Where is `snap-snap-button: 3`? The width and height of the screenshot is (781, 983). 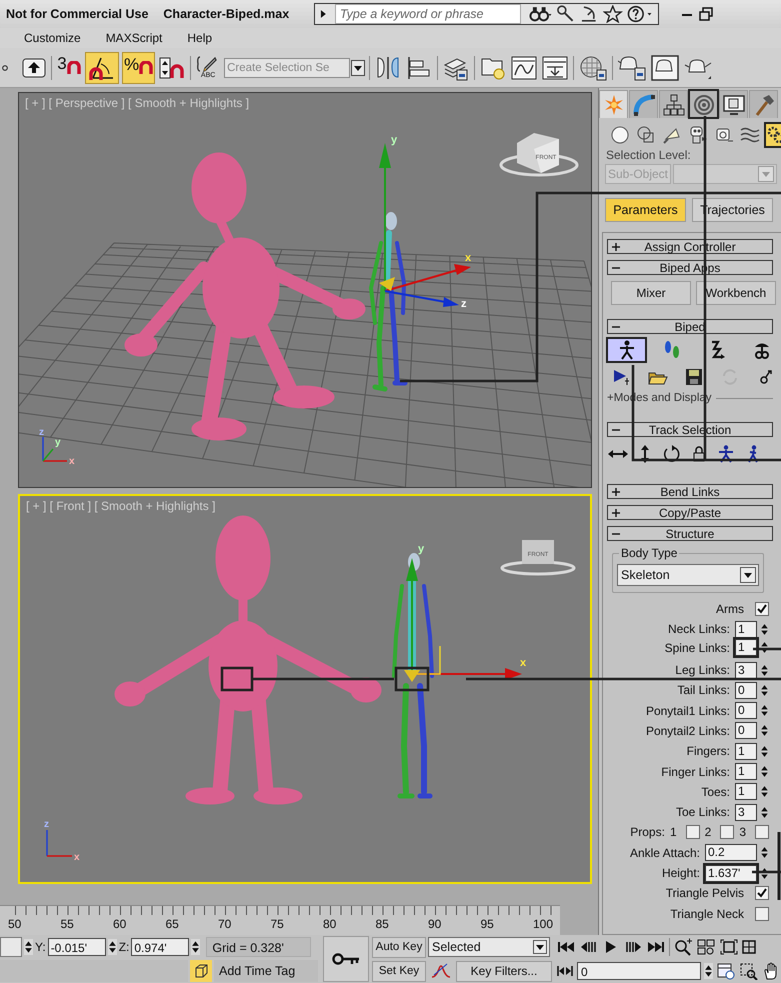
snap-snap-button: 3 is located at coordinates (69, 68).